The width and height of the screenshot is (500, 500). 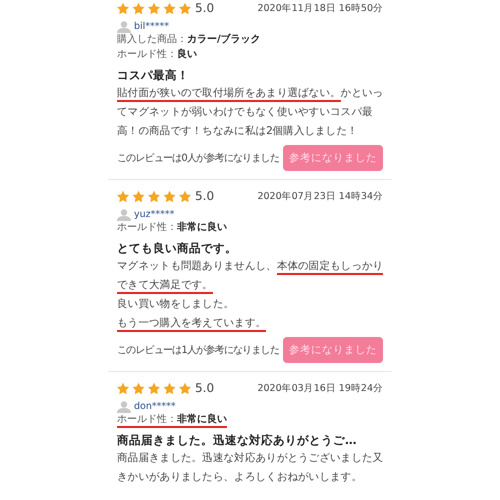 What do you see at coordinates (320, 196) in the screenshot?
I see `review-date: 2020年07月23日 14時34分` at bounding box center [320, 196].